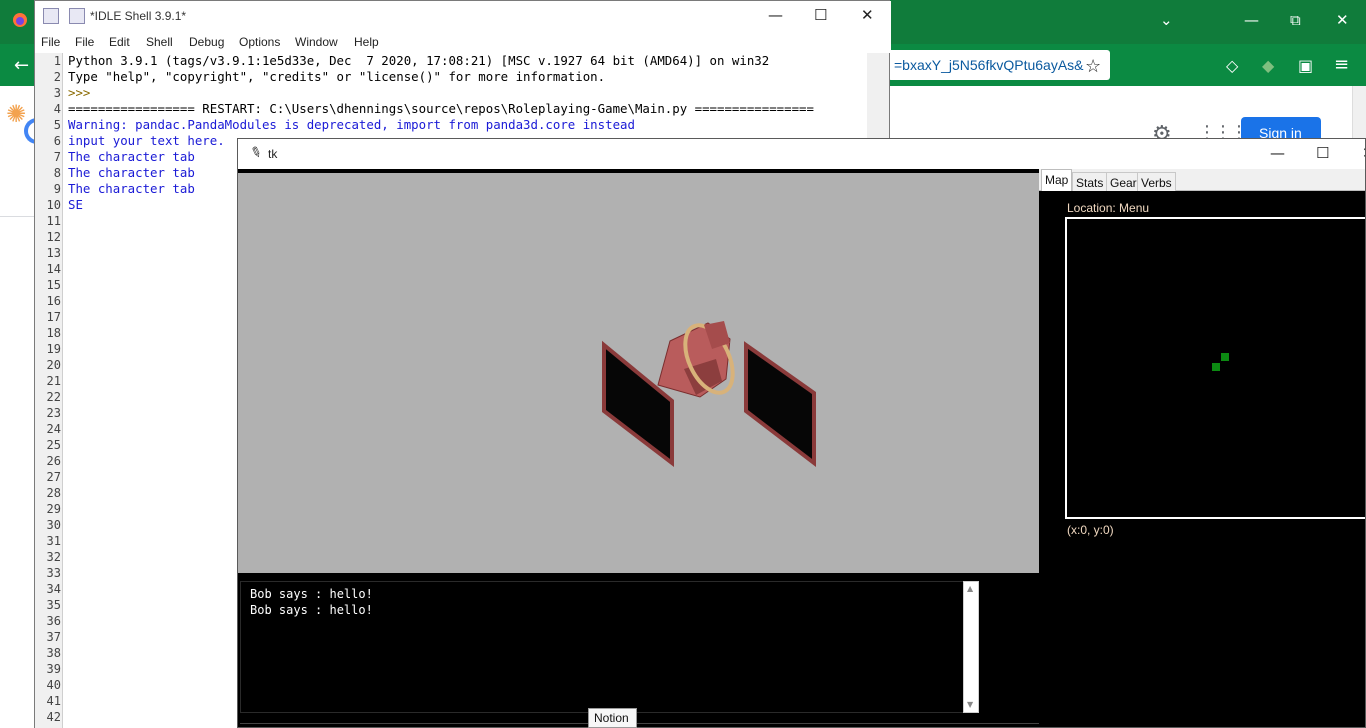 The width and height of the screenshot is (1366, 728). I want to click on side-tabs: Map Stats Gear Verbs, so click(1202, 180).